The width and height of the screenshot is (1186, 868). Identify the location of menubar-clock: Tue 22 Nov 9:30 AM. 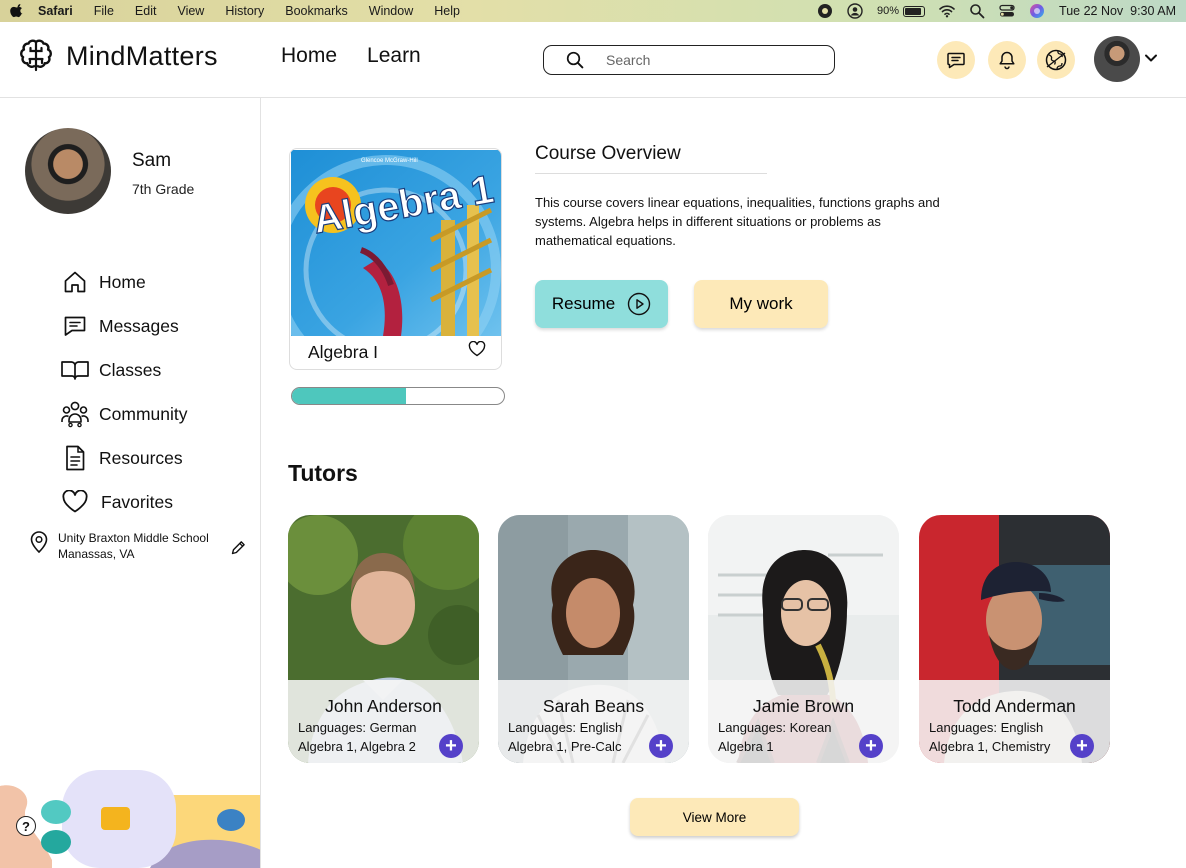
(1117, 11).